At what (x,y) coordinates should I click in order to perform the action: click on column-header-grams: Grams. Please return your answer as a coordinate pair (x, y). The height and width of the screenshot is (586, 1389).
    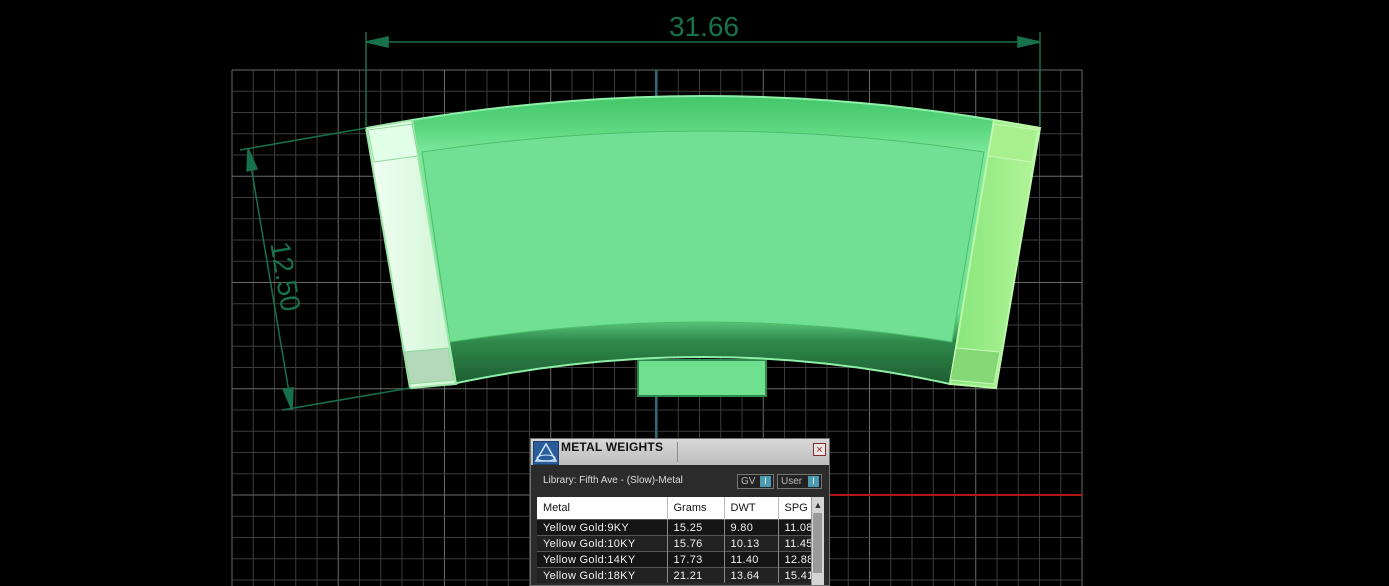
    Looking at the image, I should click on (696, 508).